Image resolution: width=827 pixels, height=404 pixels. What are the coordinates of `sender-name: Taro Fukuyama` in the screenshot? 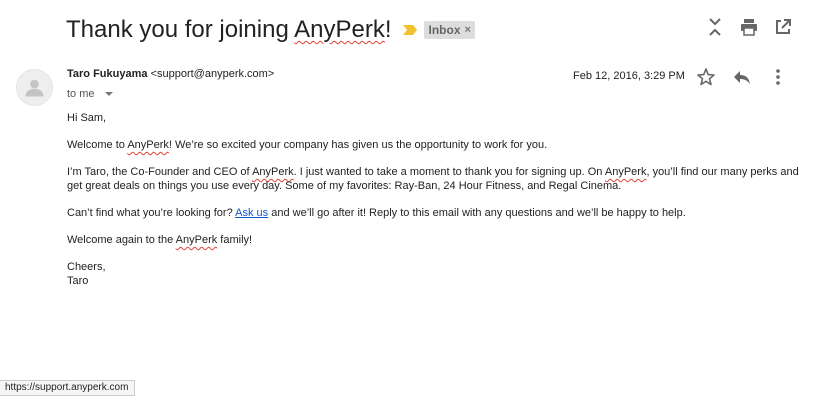 It's located at (107, 74).